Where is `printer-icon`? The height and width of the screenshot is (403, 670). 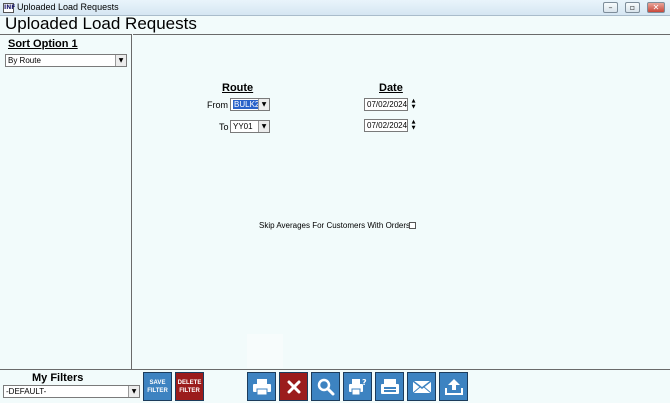 printer-icon is located at coordinates (261, 386).